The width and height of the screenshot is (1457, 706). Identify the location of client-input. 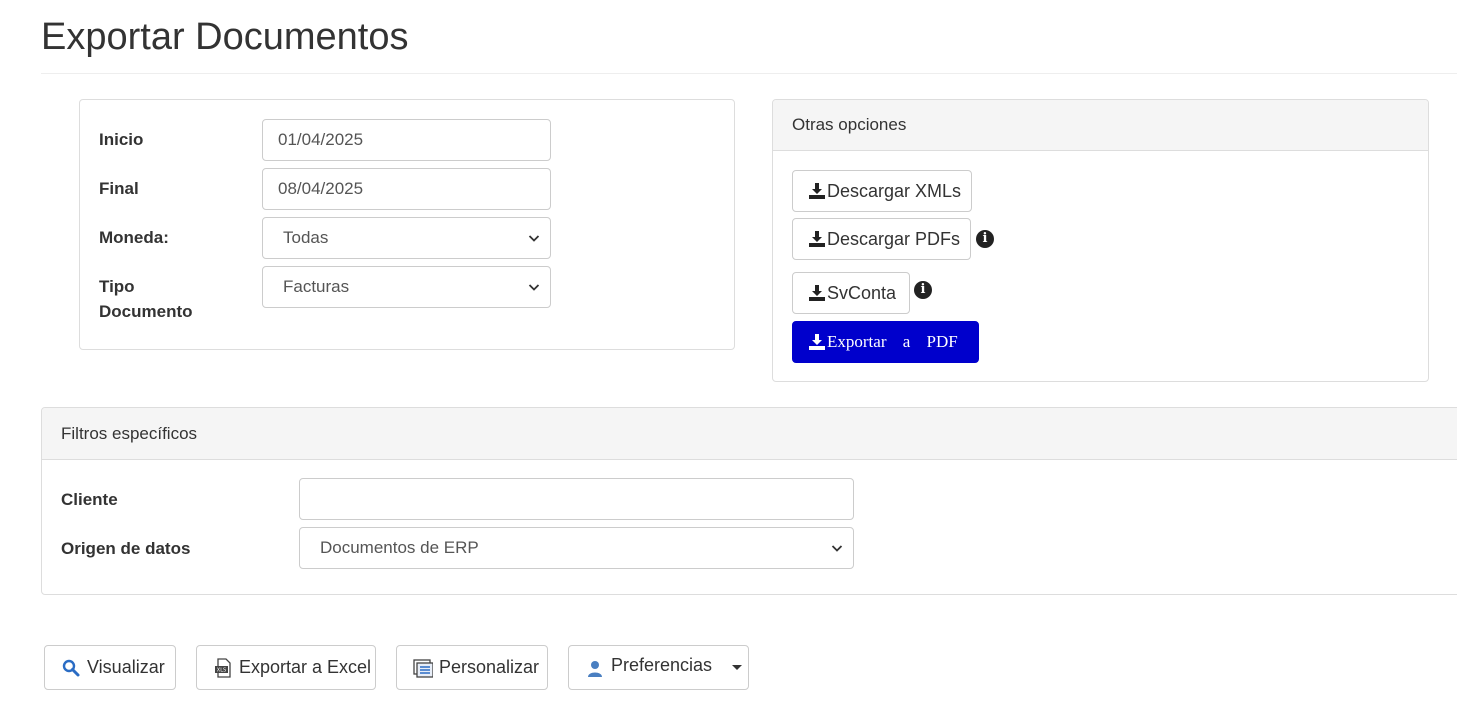
(576, 499).